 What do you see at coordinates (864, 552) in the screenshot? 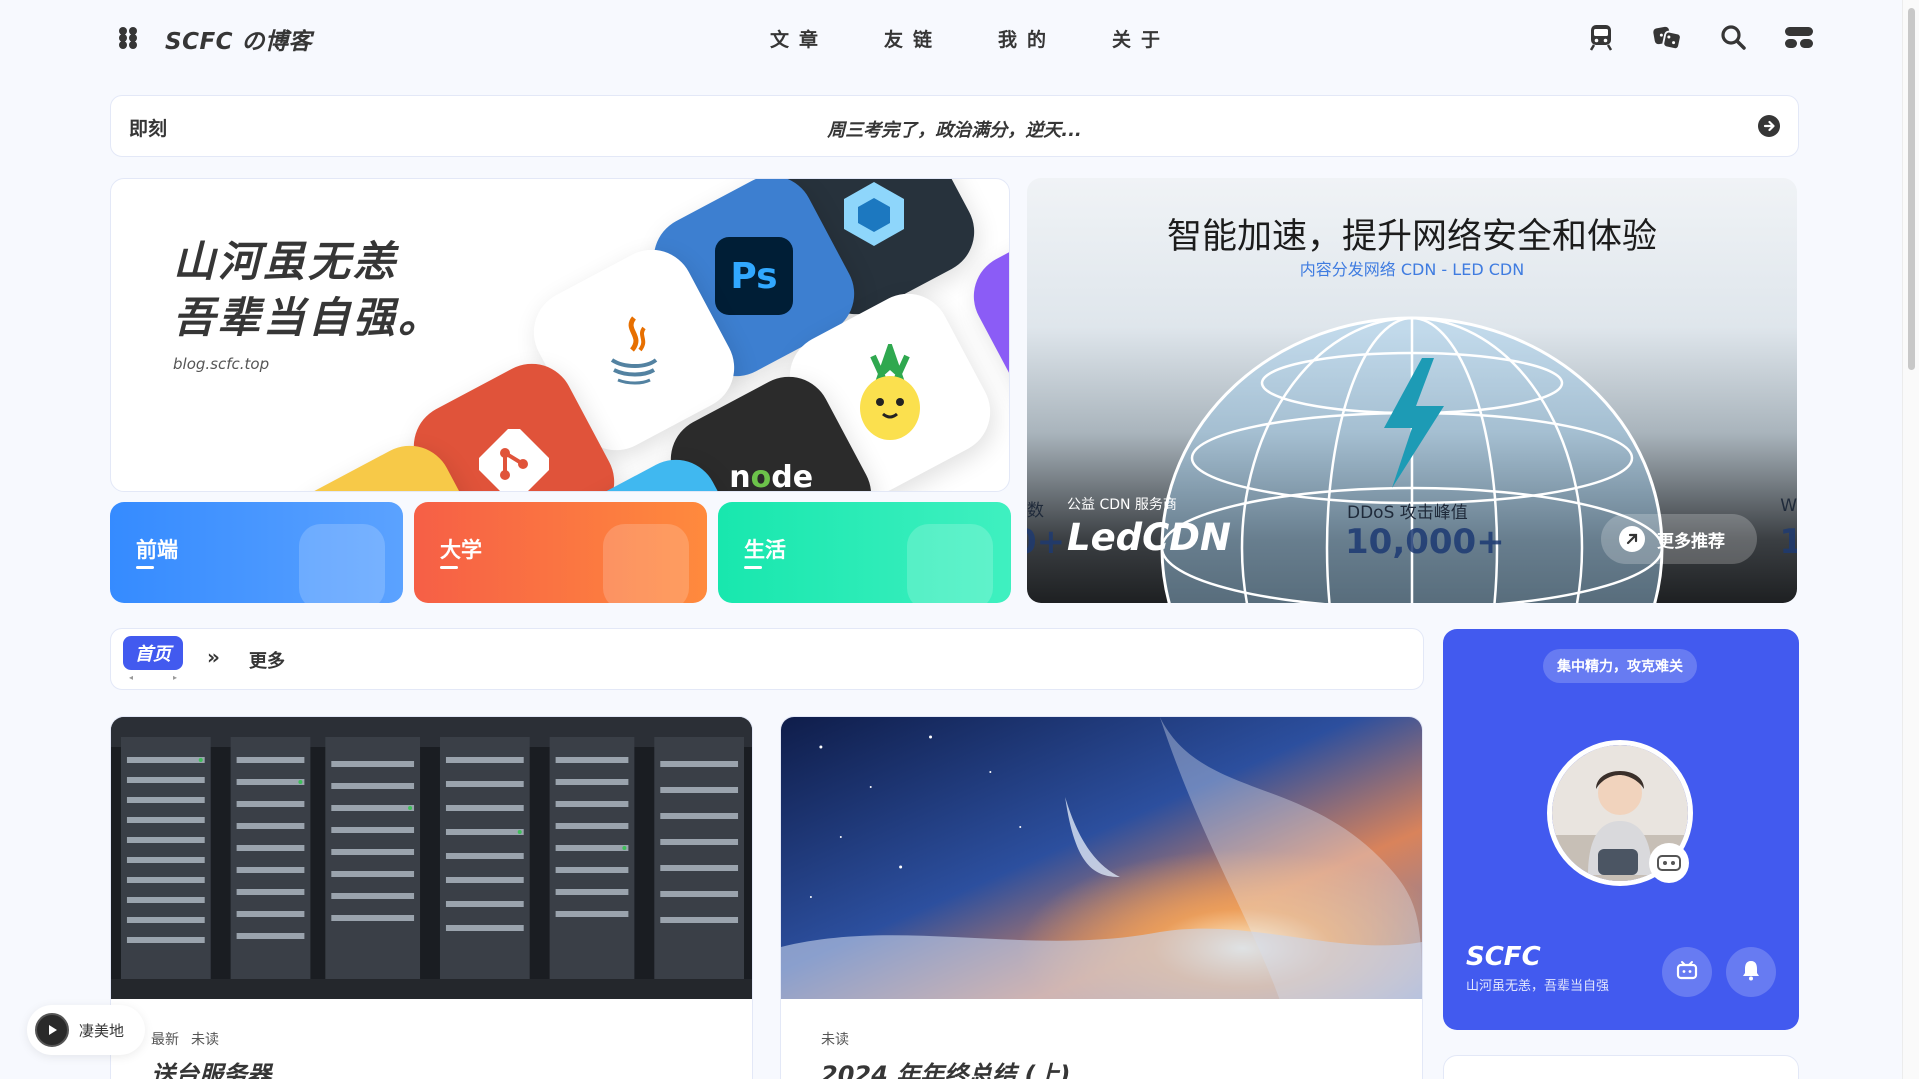
I see `category-life: 生活` at bounding box center [864, 552].